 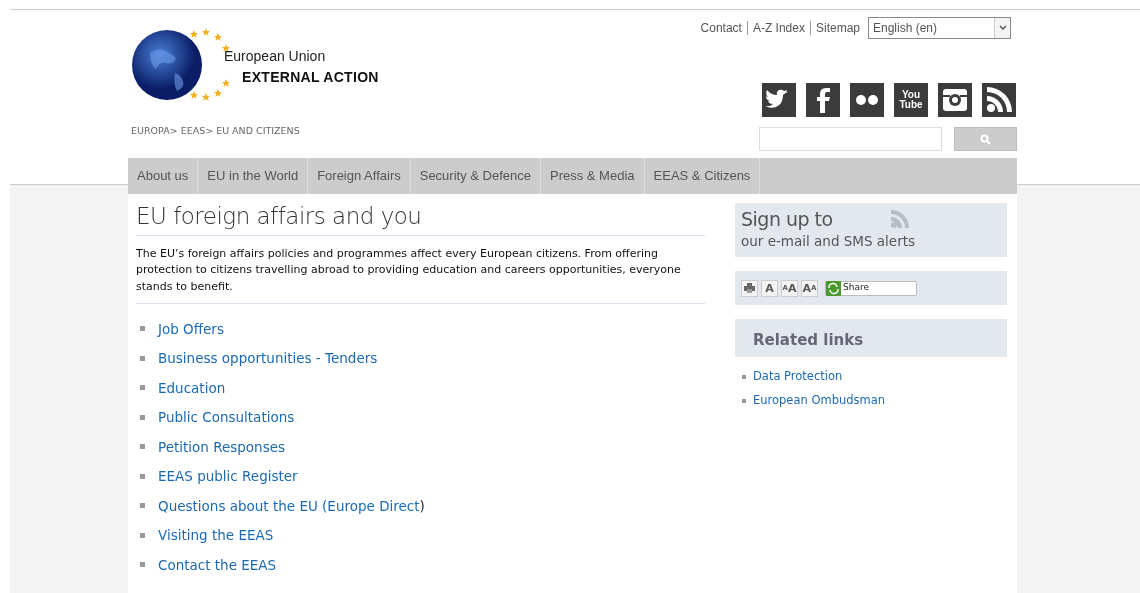 What do you see at coordinates (871, 338) in the screenshot?
I see `section-heading: Related links` at bounding box center [871, 338].